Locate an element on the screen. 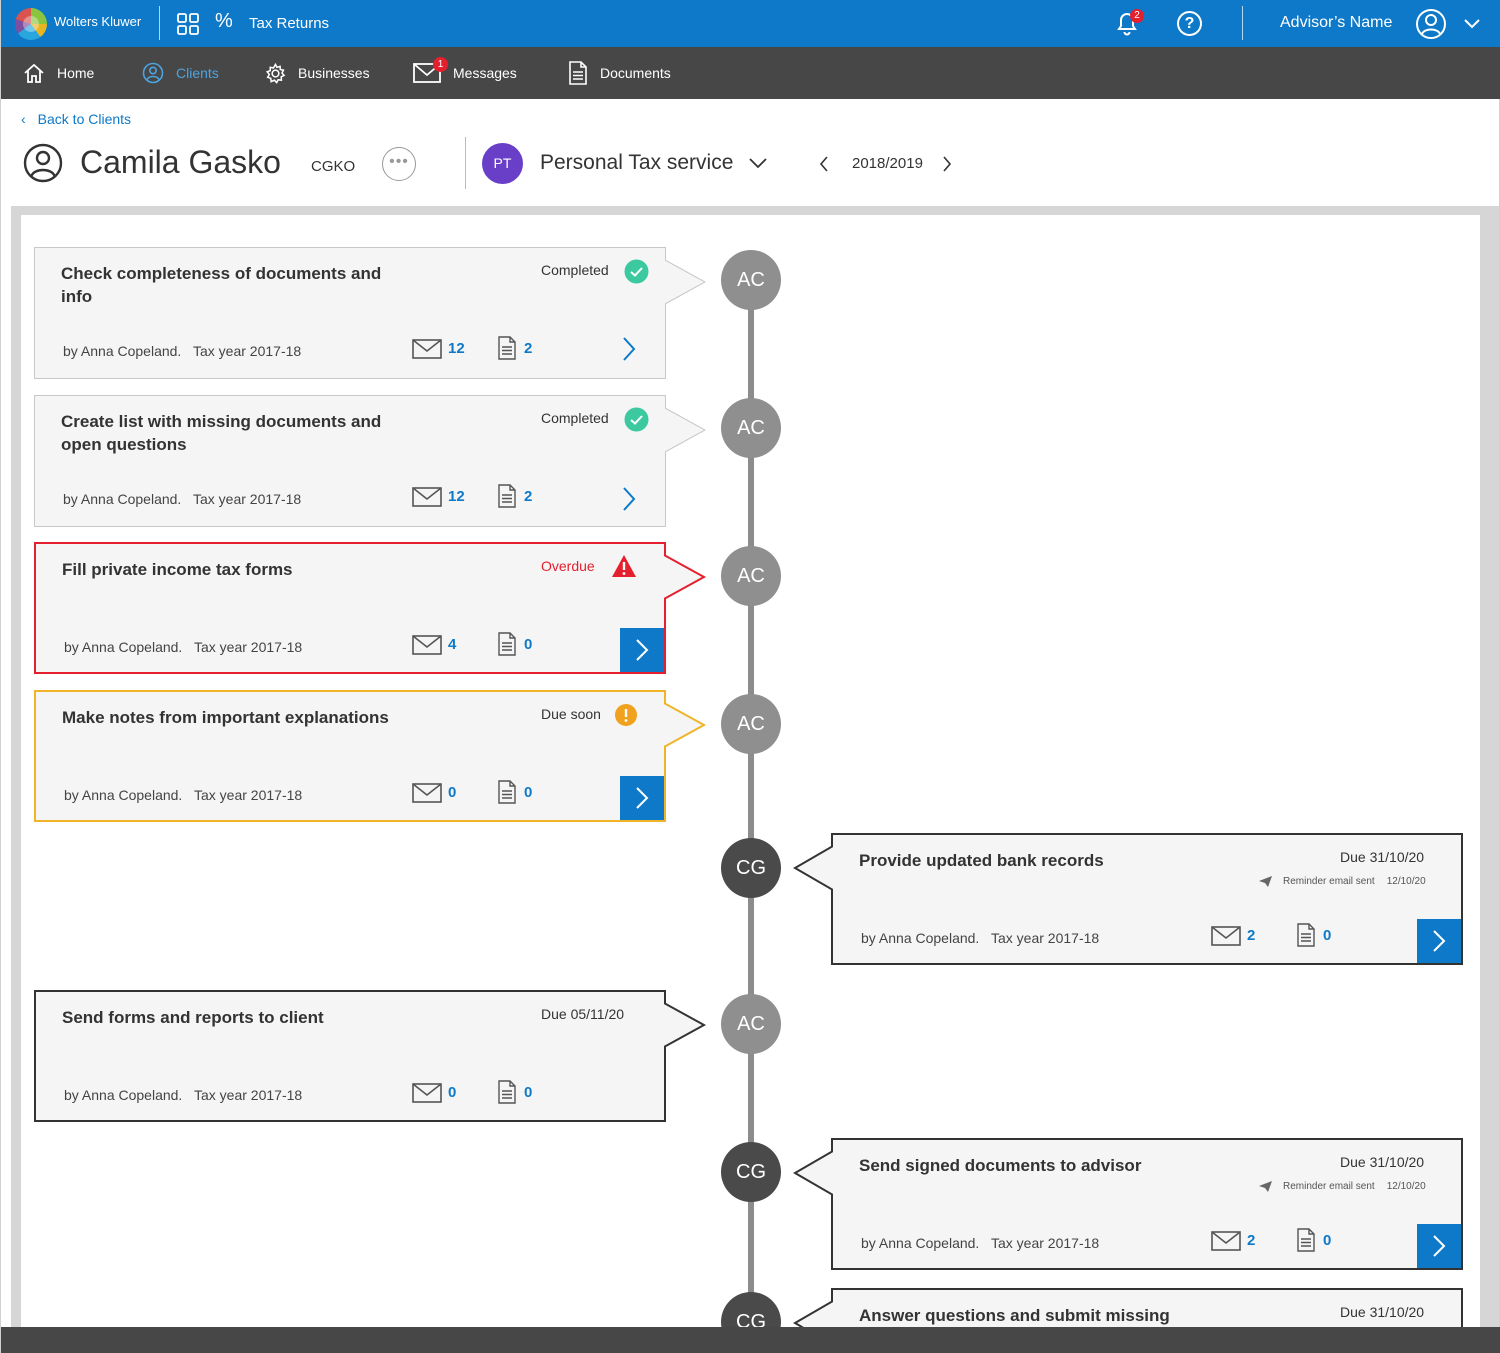 The width and height of the screenshot is (1500, 1353). document-count: 2 is located at coordinates (528, 496).